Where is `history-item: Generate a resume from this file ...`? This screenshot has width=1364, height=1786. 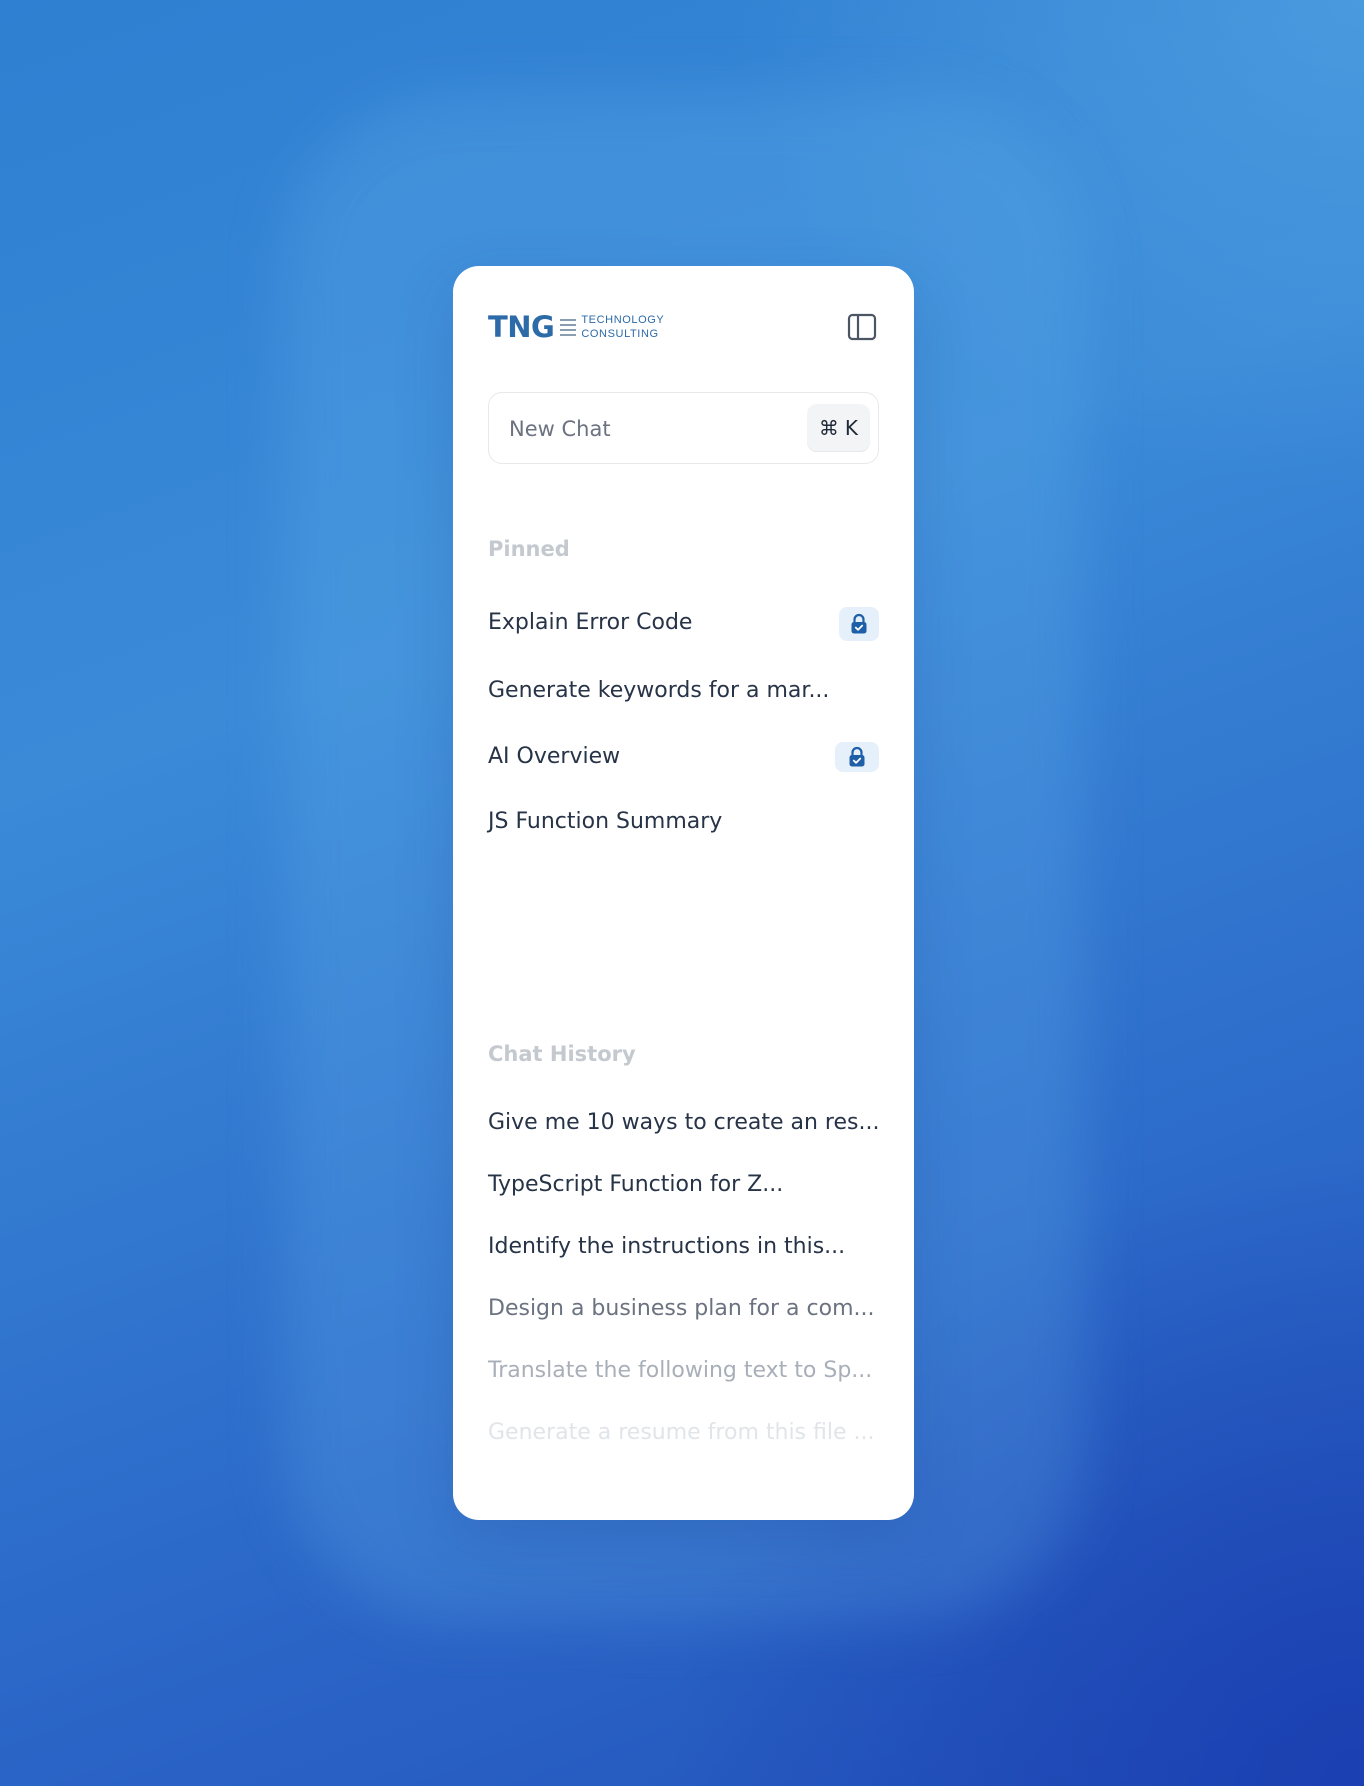 history-item: Generate a resume from this file ... is located at coordinates (683, 1433).